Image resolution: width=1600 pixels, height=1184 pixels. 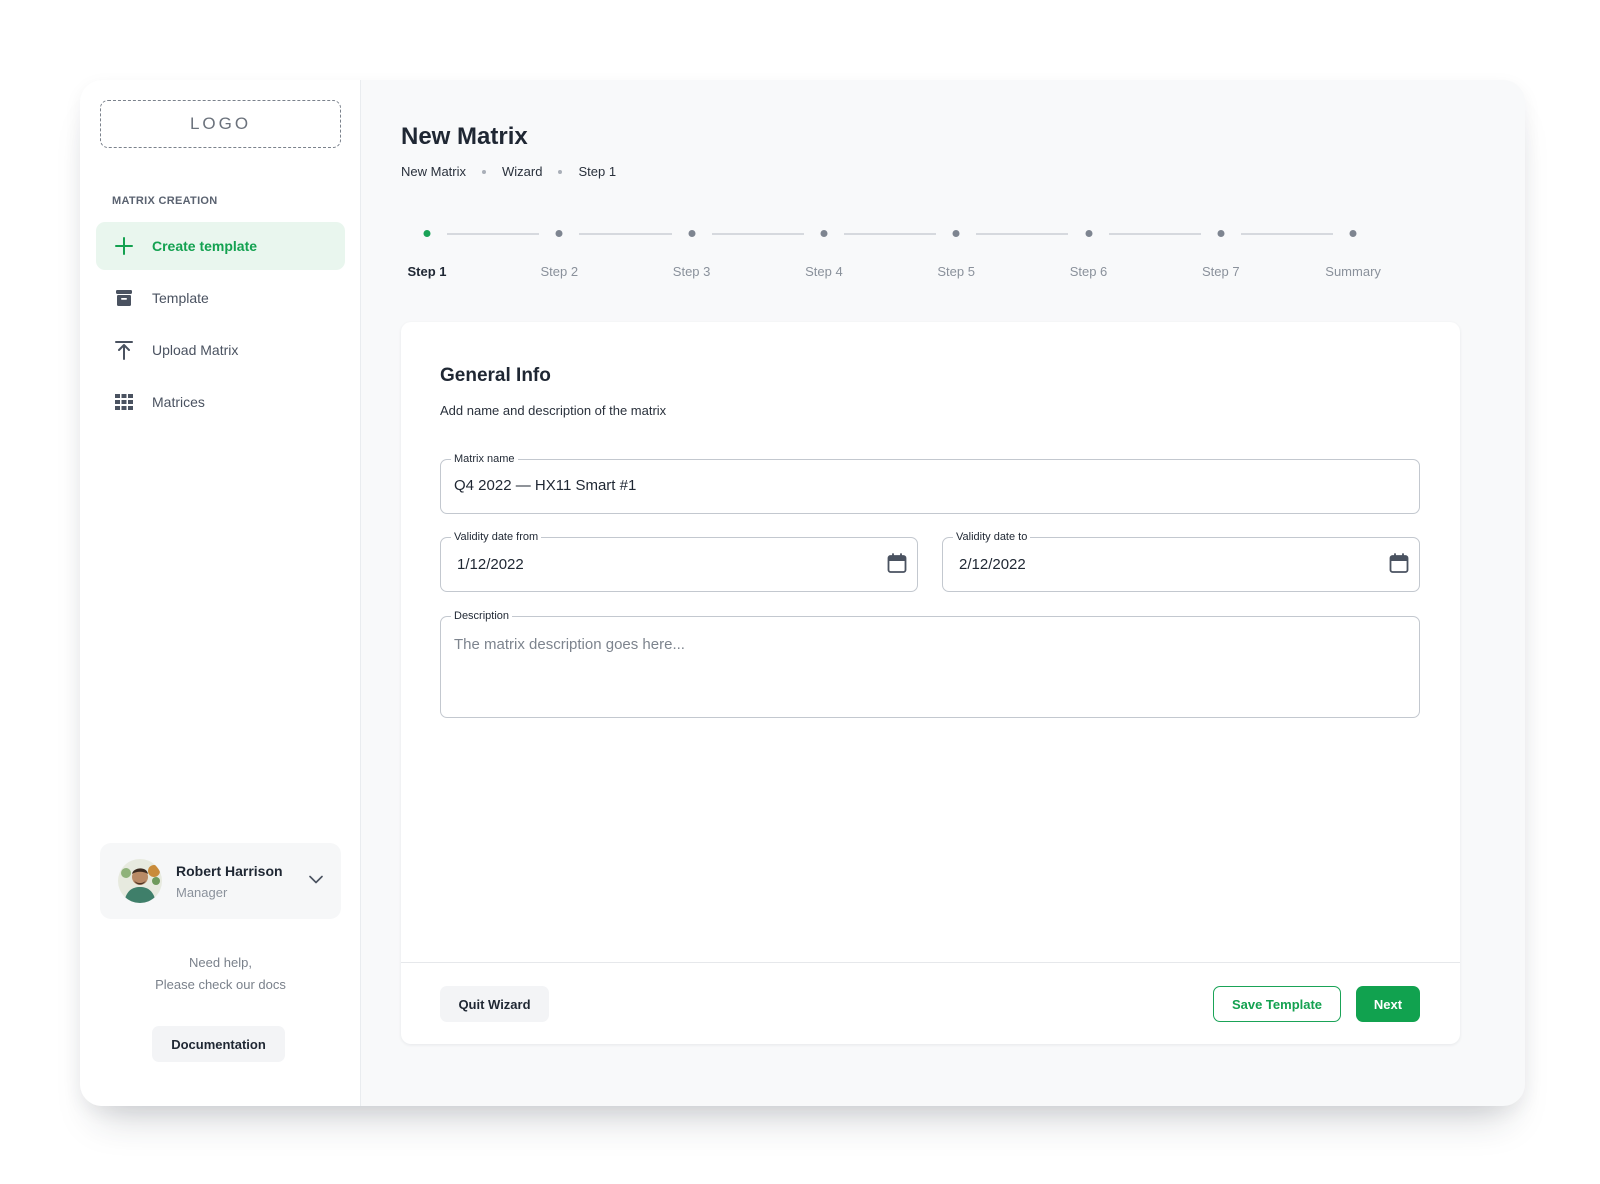 What do you see at coordinates (956, 271) in the screenshot?
I see `stepper-label: Step 5` at bounding box center [956, 271].